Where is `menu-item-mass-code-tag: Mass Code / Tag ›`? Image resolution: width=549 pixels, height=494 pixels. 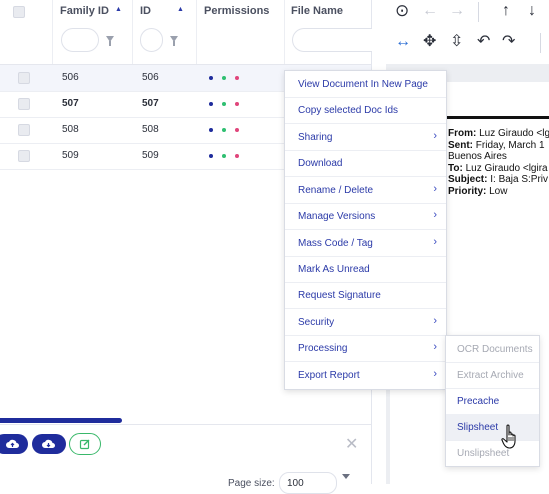
menu-item-mass-code-tag: Mass Code / Tag › is located at coordinates (365, 243).